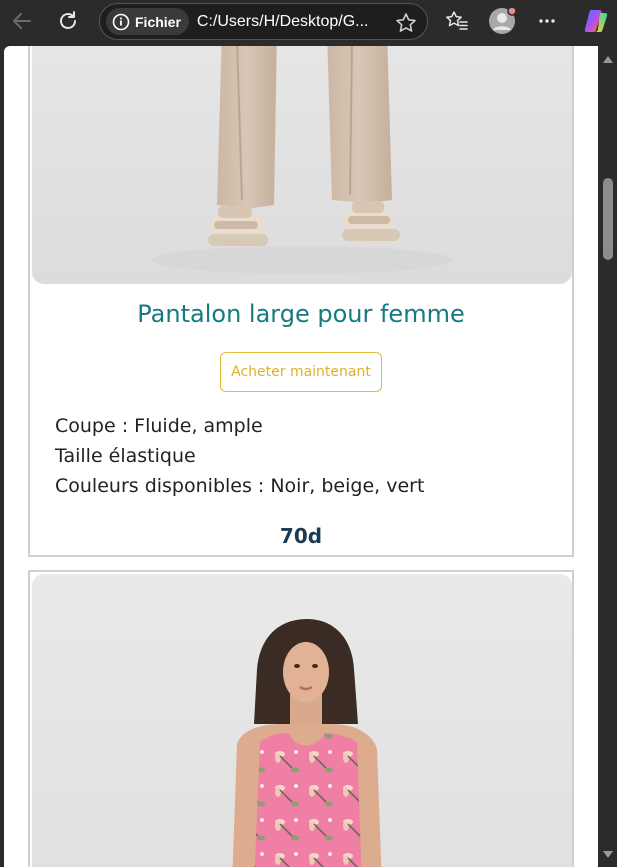 The height and width of the screenshot is (867, 617). What do you see at coordinates (159, 426) in the screenshot?
I see `product-detail-line: Coupe : Fluide, ample` at bounding box center [159, 426].